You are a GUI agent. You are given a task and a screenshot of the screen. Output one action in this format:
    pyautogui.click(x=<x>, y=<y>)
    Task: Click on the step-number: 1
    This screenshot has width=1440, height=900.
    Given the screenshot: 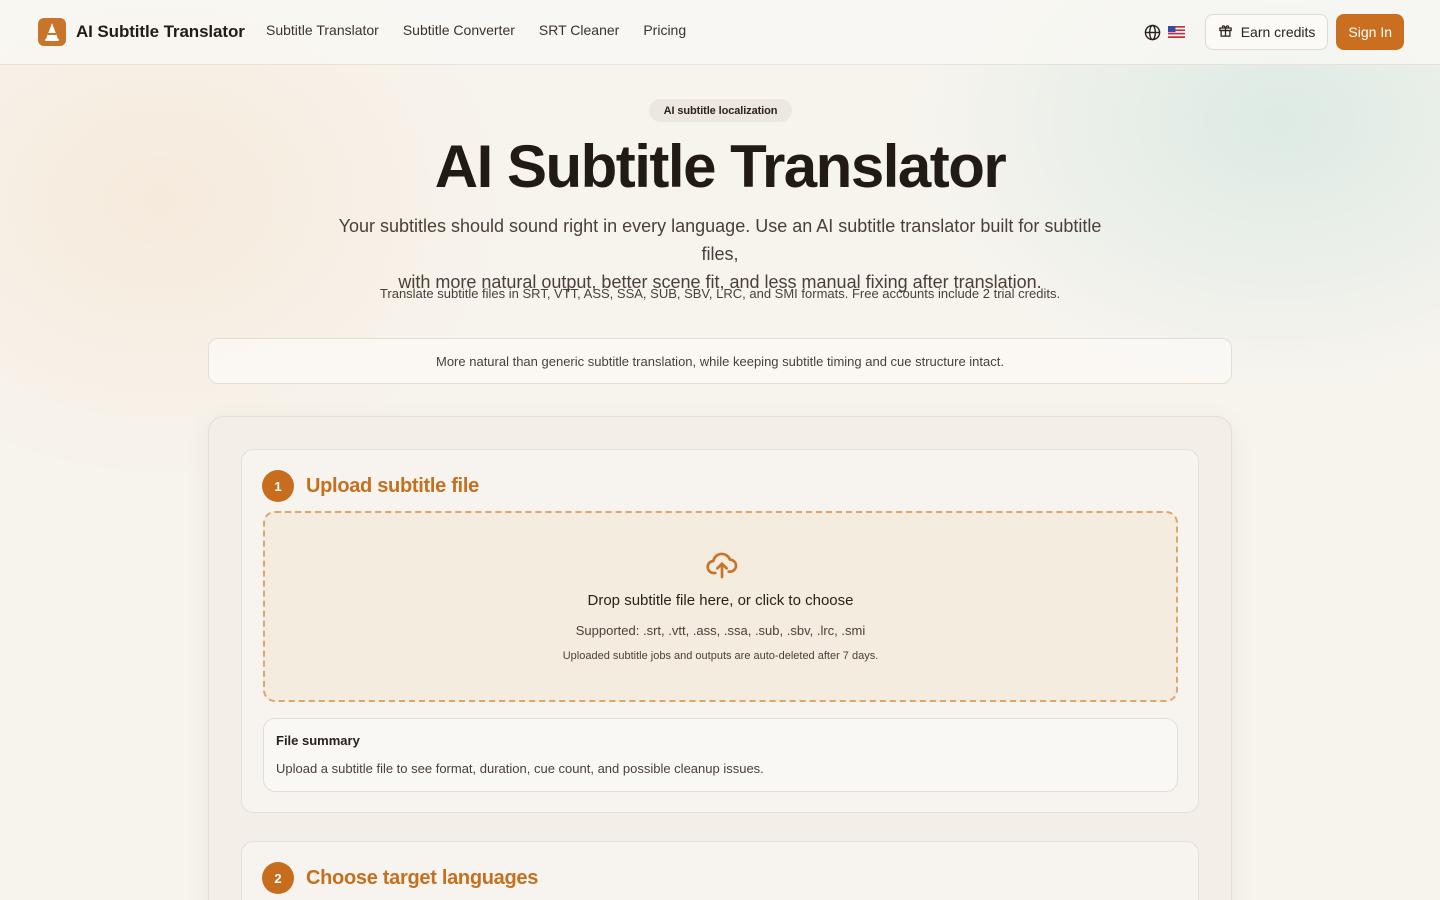 What is the action you would take?
    pyautogui.click(x=278, y=486)
    